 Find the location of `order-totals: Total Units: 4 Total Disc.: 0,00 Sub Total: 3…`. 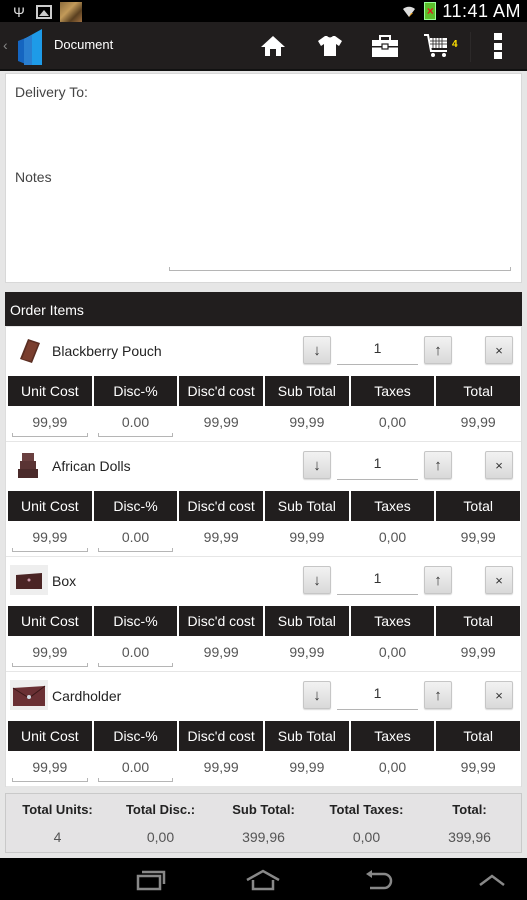

order-totals: Total Units: 4 Total Disc.: 0,00 Sub Total: 3… is located at coordinates (263, 823).